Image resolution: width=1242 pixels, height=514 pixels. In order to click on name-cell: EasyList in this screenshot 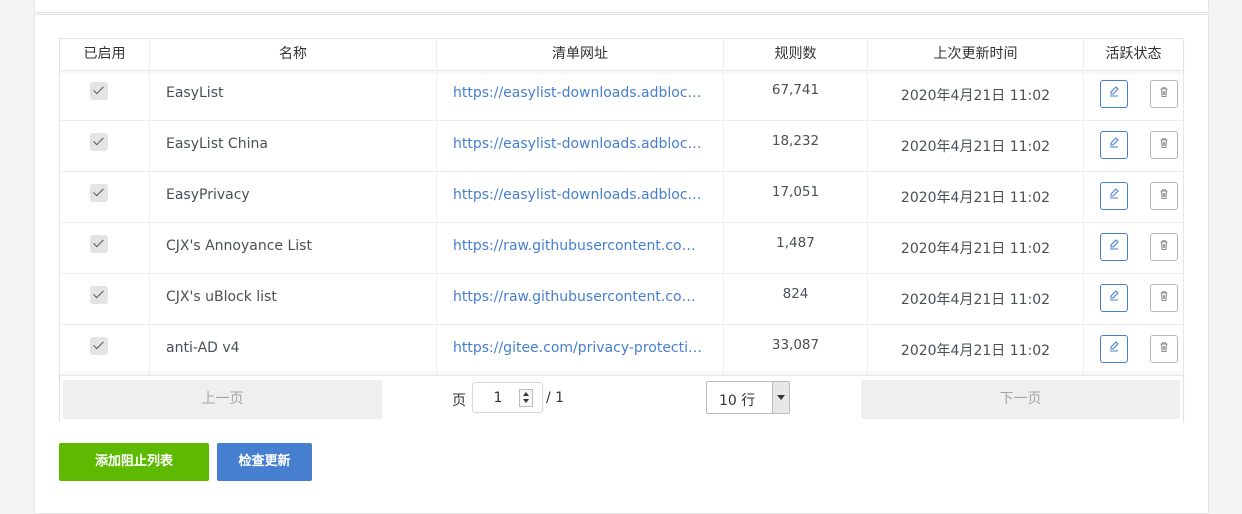, I will do `click(293, 95)`.